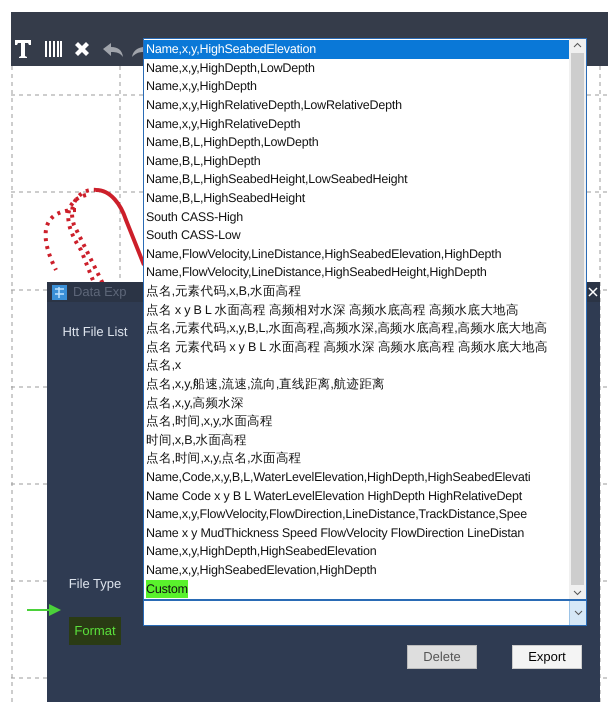 The width and height of the screenshot is (608, 706). What do you see at coordinates (225, 199) in the screenshot?
I see `item-text: Name,B,L,HighSeabedHeight` at bounding box center [225, 199].